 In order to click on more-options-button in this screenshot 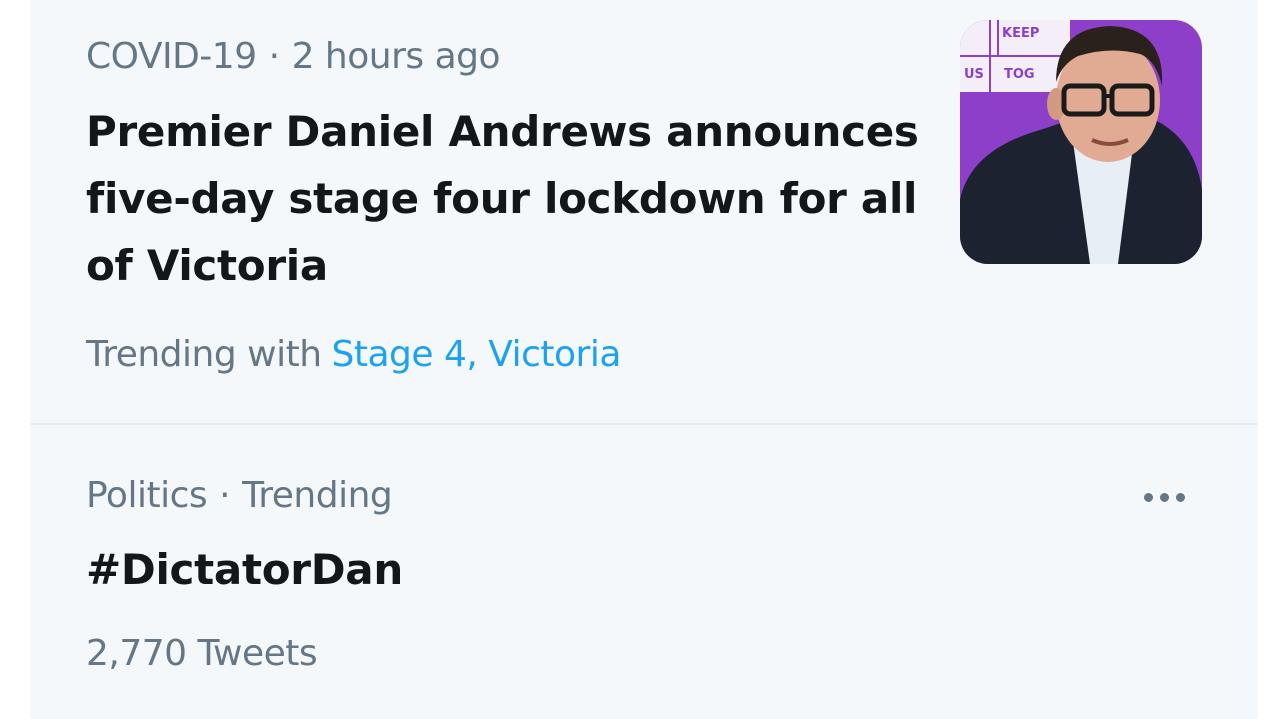, I will do `click(1170, 497)`.